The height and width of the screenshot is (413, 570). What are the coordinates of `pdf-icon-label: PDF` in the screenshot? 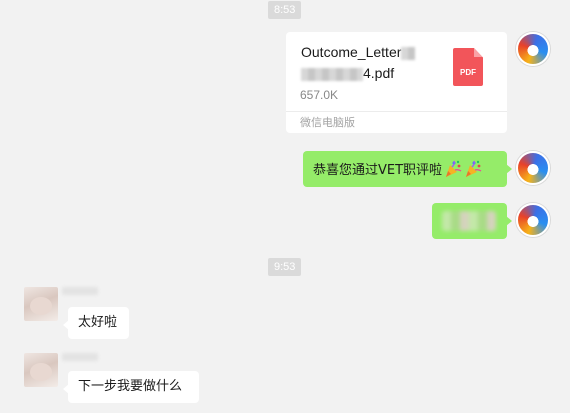 It's located at (468, 72).